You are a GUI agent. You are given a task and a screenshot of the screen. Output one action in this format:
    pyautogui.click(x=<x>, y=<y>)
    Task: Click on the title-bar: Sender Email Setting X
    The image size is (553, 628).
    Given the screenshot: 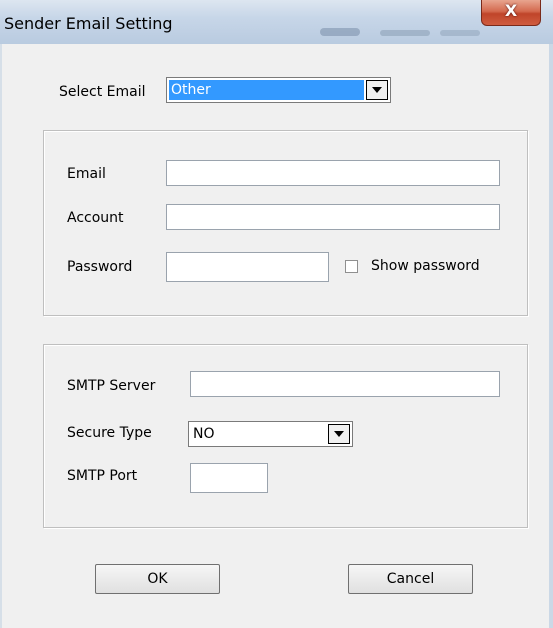 What is the action you would take?
    pyautogui.click(x=276, y=22)
    